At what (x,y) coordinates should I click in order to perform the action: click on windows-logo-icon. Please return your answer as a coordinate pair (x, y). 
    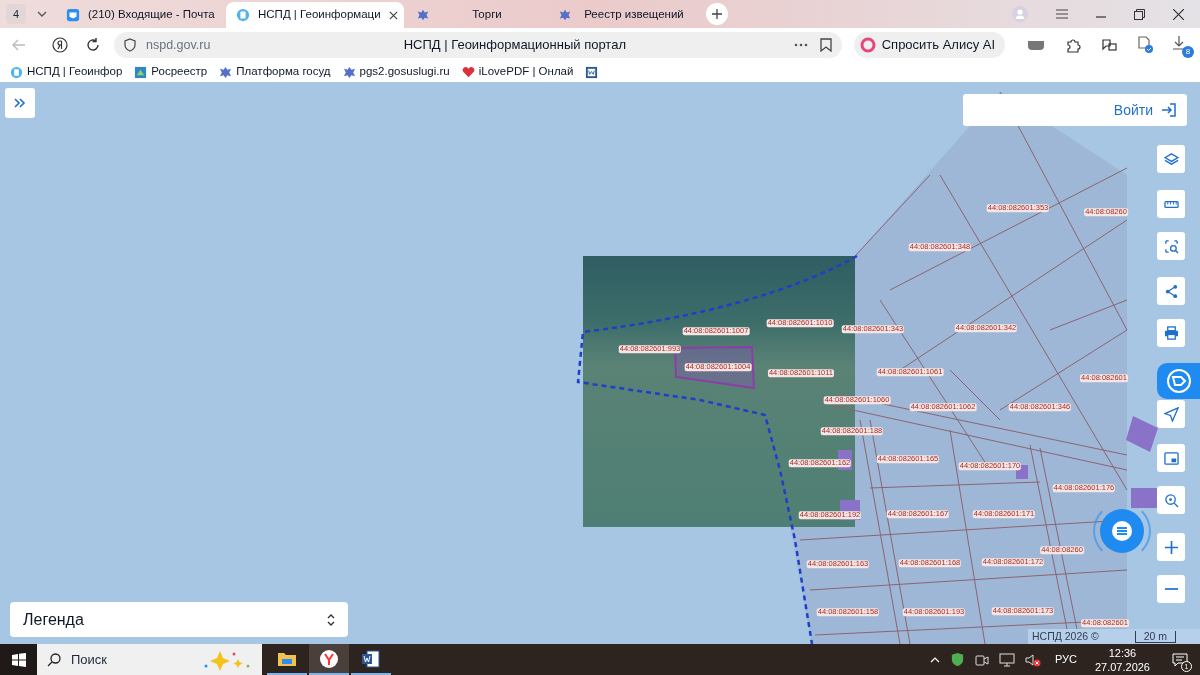
    Looking at the image, I should click on (18, 659).